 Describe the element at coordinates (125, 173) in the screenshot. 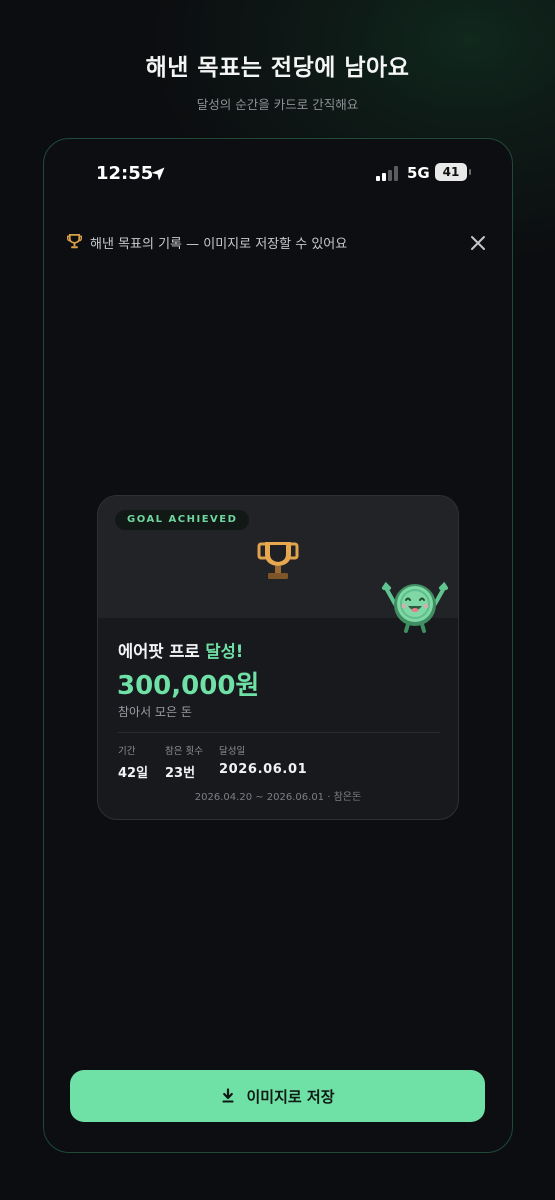

I see `status-time: 12:55` at that location.